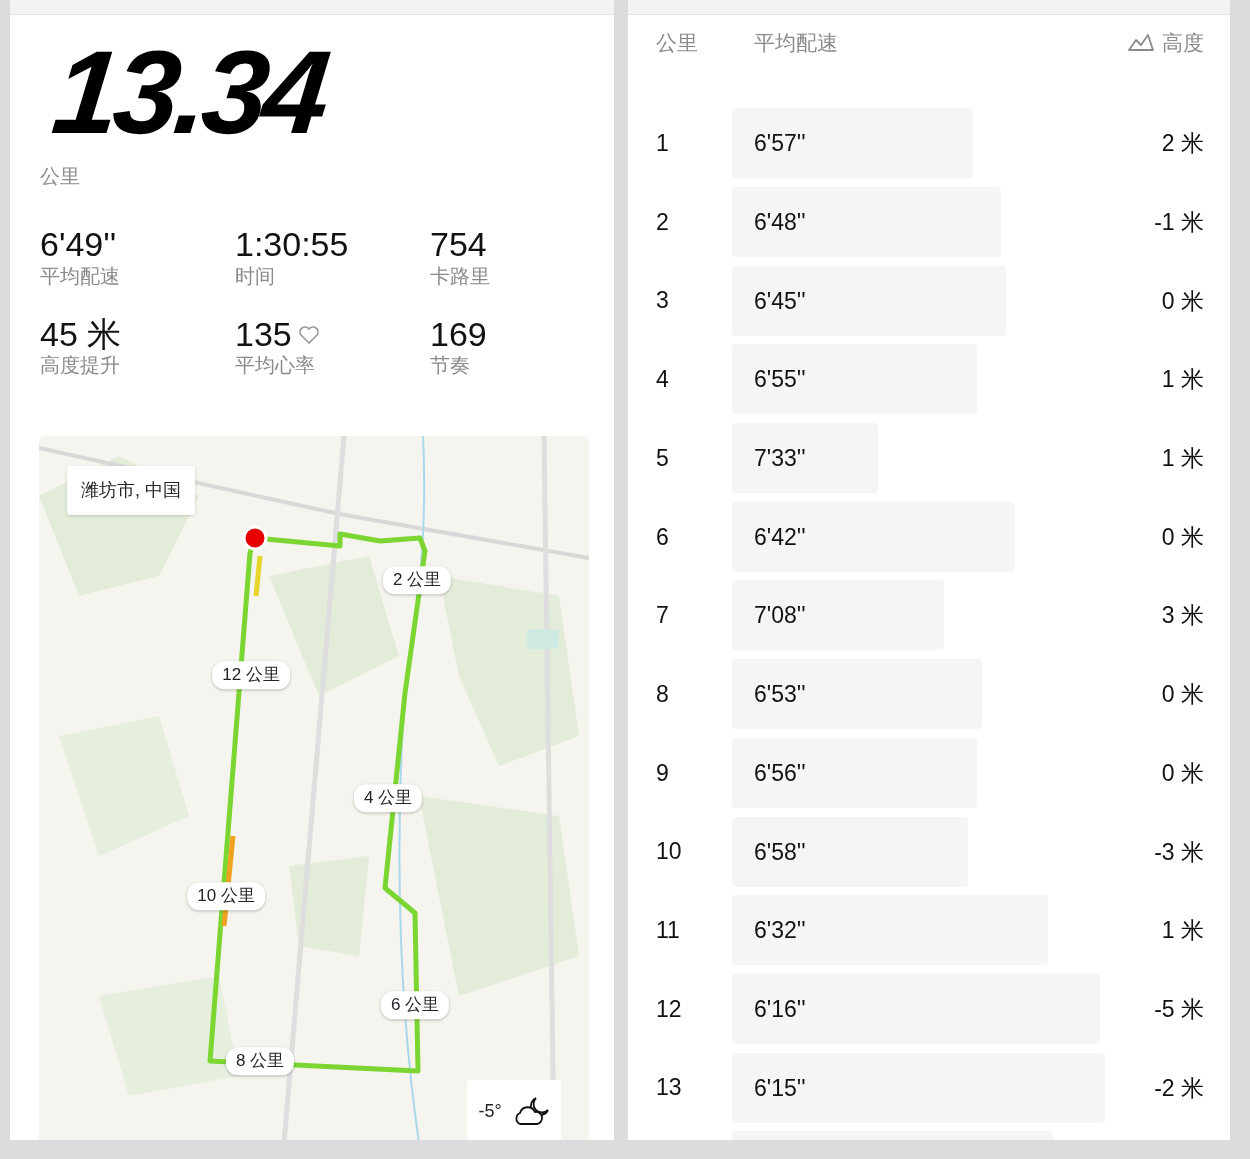 Image resolution: width=1250 pixels, height=1159 pixels. Describe the element at coordinates (669, 1088) in the screenshot. I see `split-number: 13` at that location.